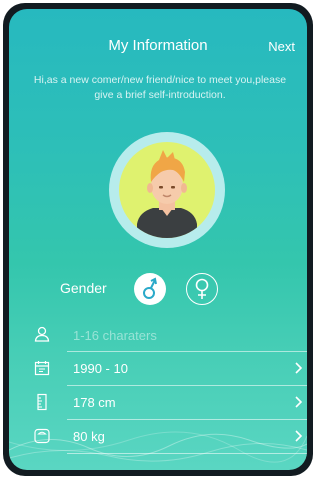 The image size is (320, 479). Describe the element at coordinates (158, 447) in the screenshot. I see `wave-decoration` at that location.